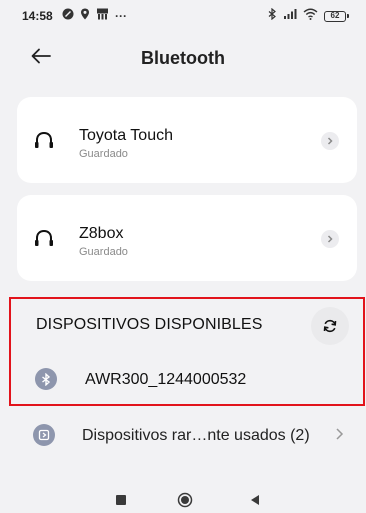 This screenshot has height=513, width=366. Describe the element at coordinates (272, 16) in the screenshot. I see `bluetooth-status-icon` at that location.